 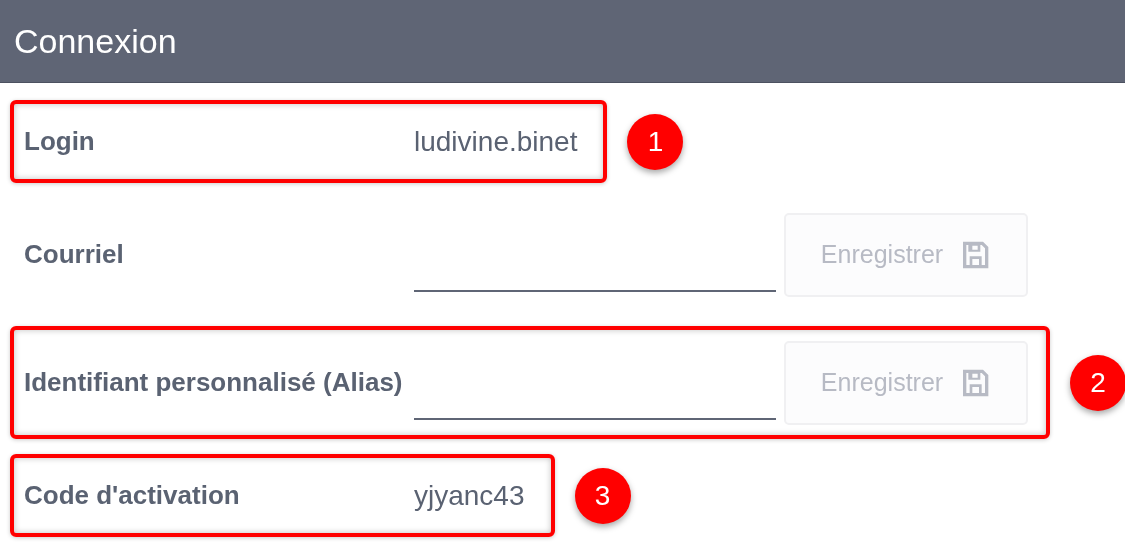 What do you see at coordinates (132, 496) in the screenshot?
I see `field-label: Code d'activation` at bounding box center [132, 496].